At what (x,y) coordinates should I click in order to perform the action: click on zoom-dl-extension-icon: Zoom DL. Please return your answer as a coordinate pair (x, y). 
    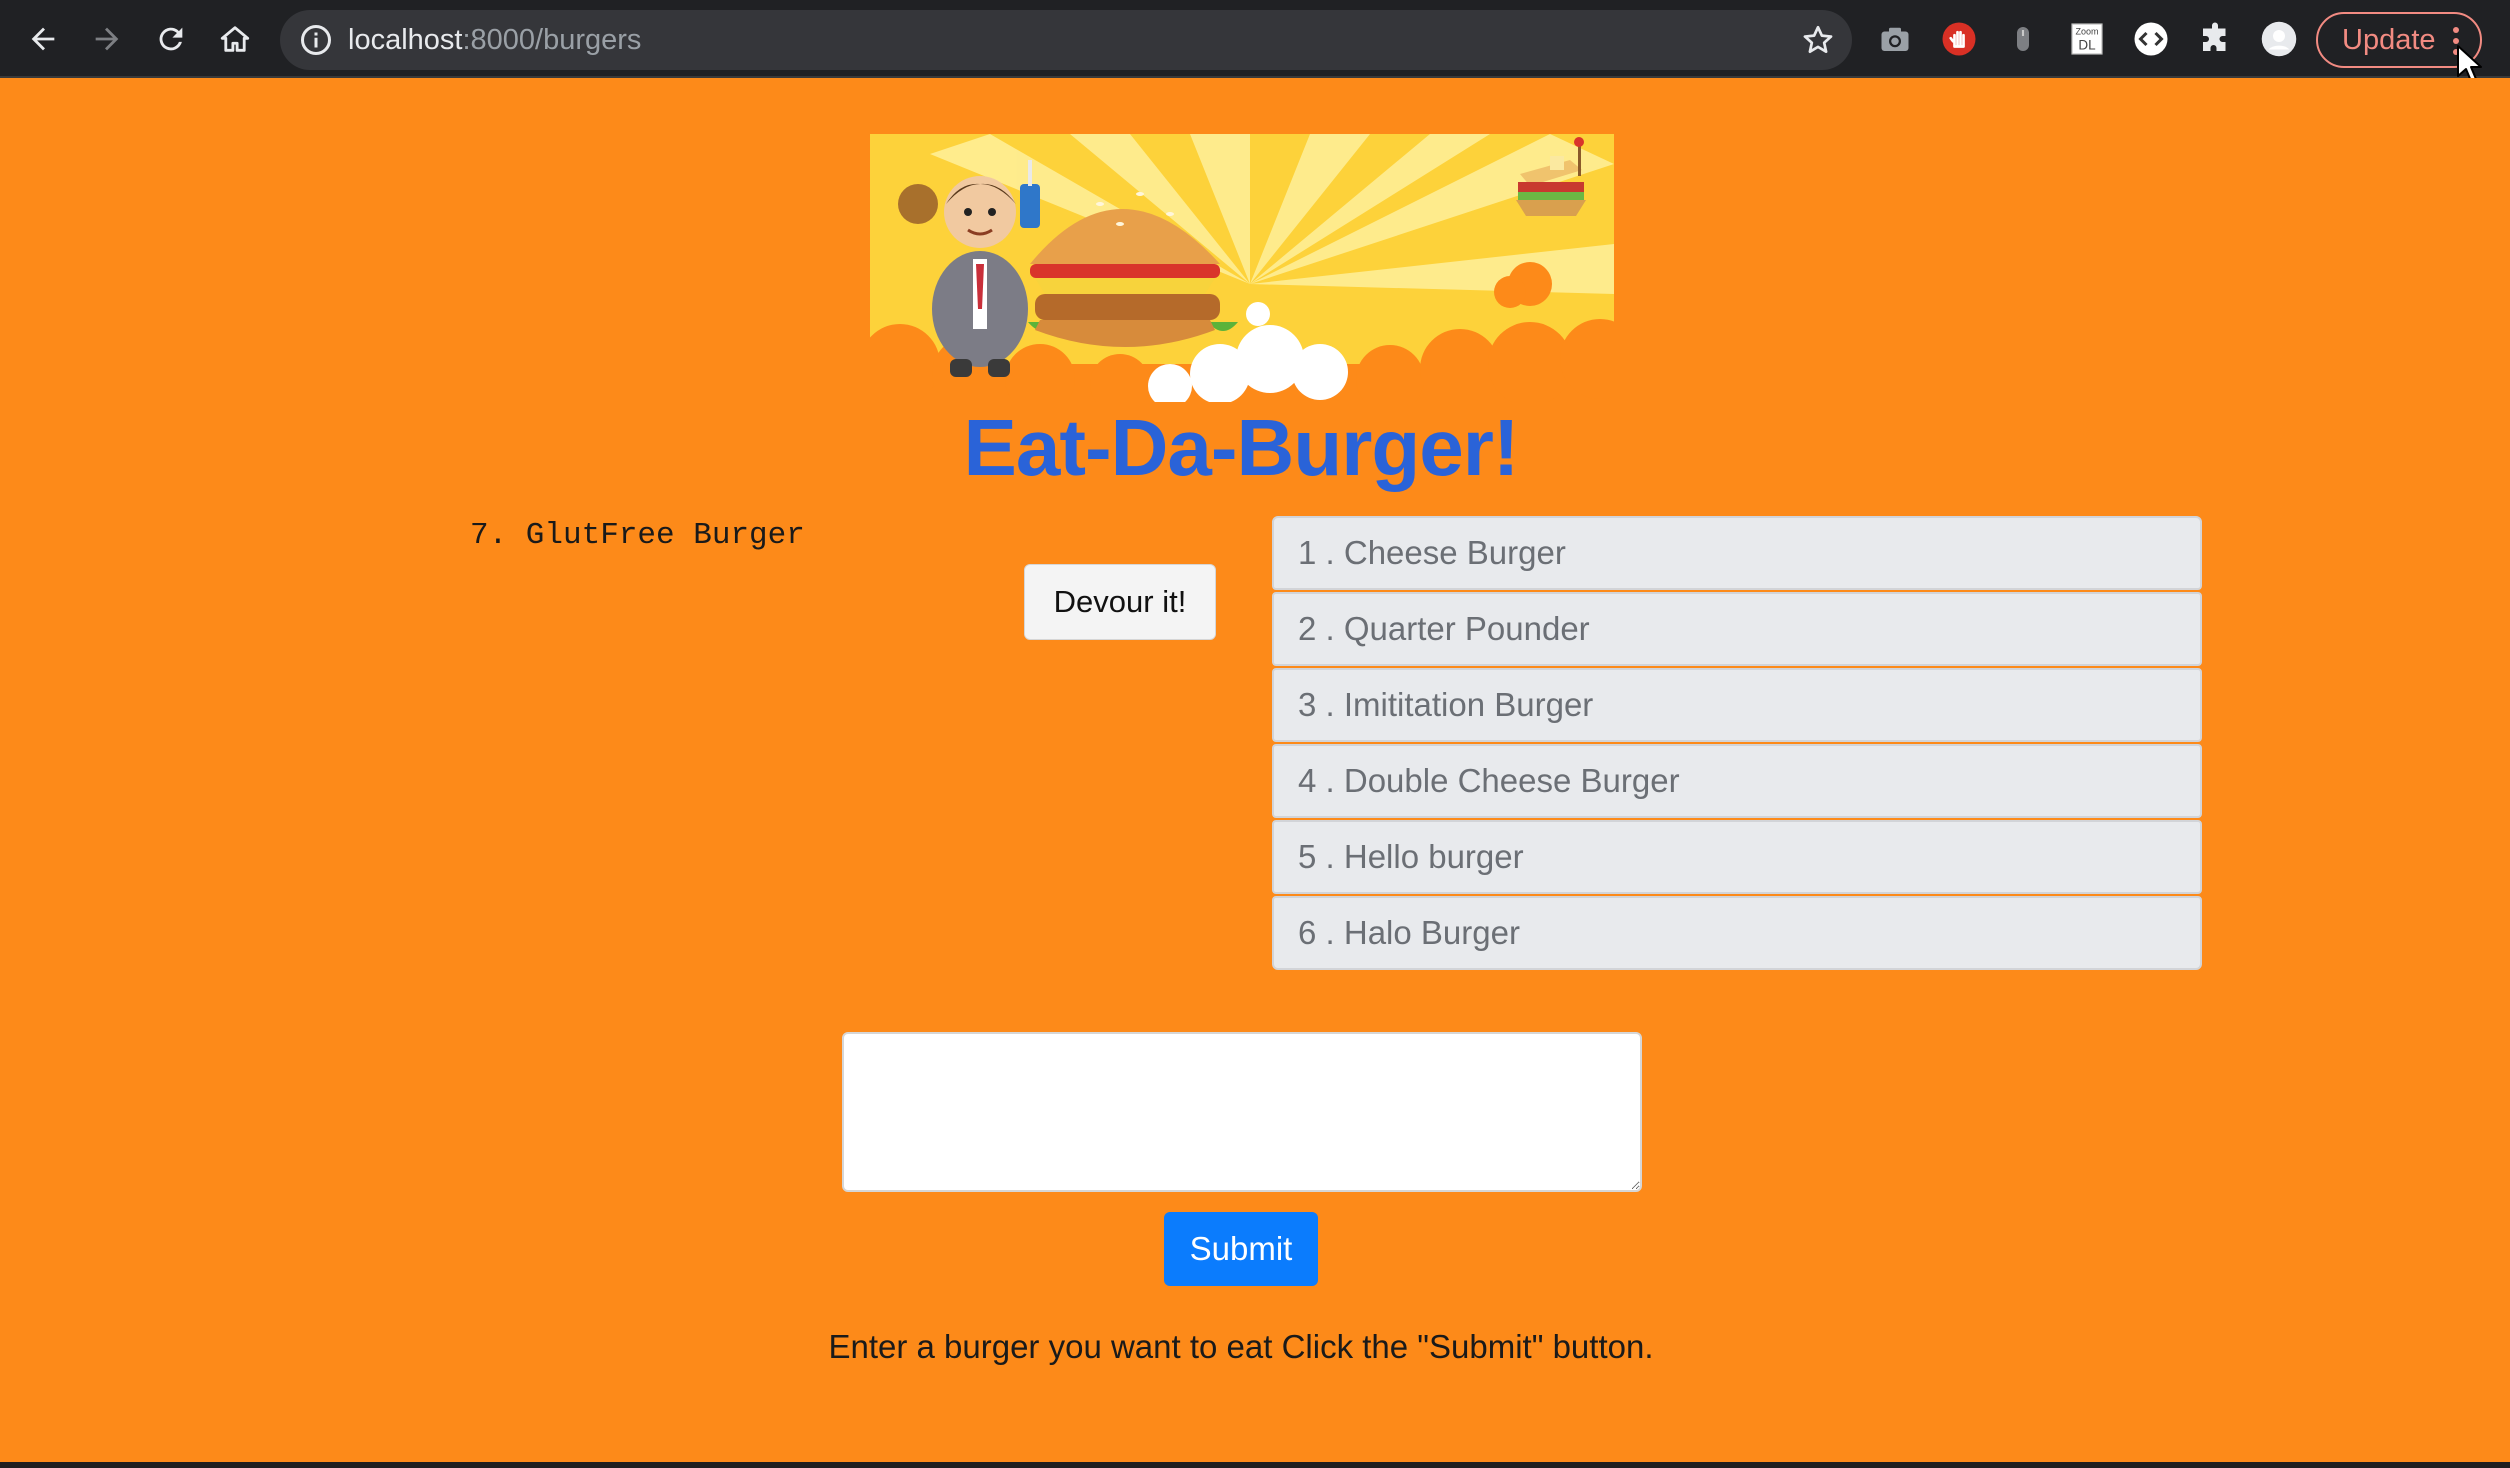
    Looking at the image, I should click on (2087, 39).